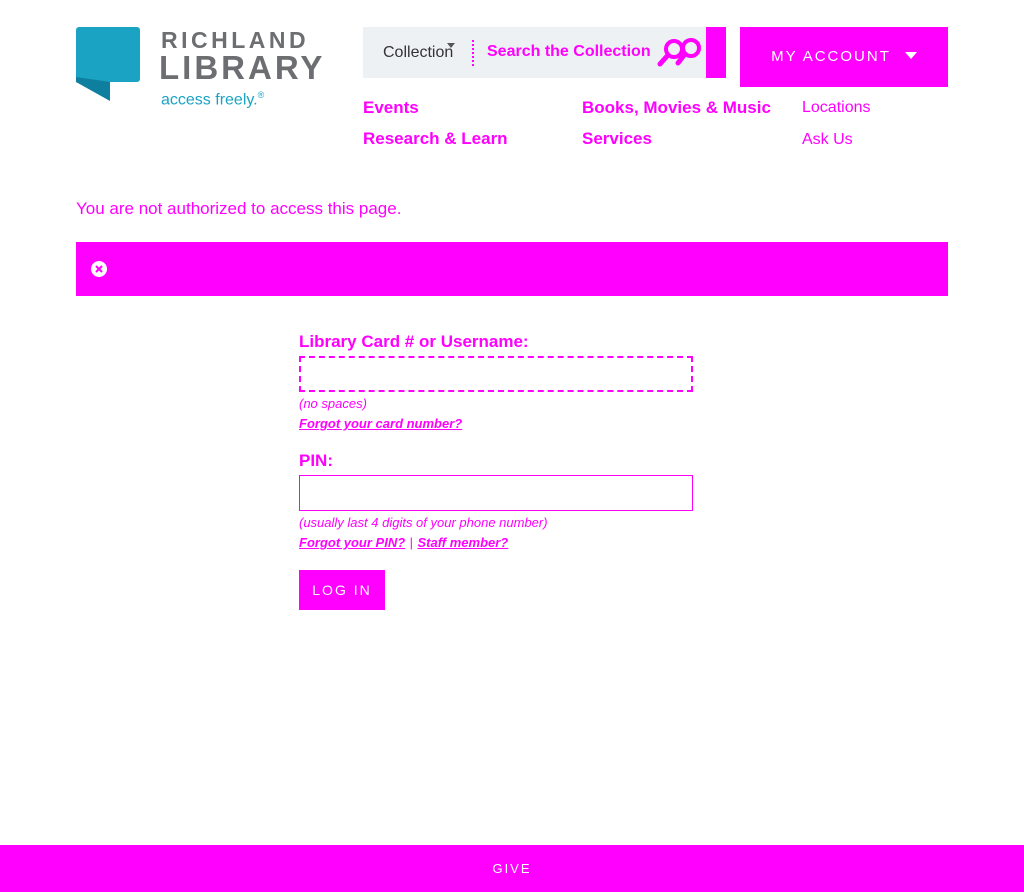 This screenshot has height=892, width=1024. What do you see at coordinates (435, 139) in the screenshot?
I see `nav-research-learn: Research & Learn` at bounding box center [435, 139].